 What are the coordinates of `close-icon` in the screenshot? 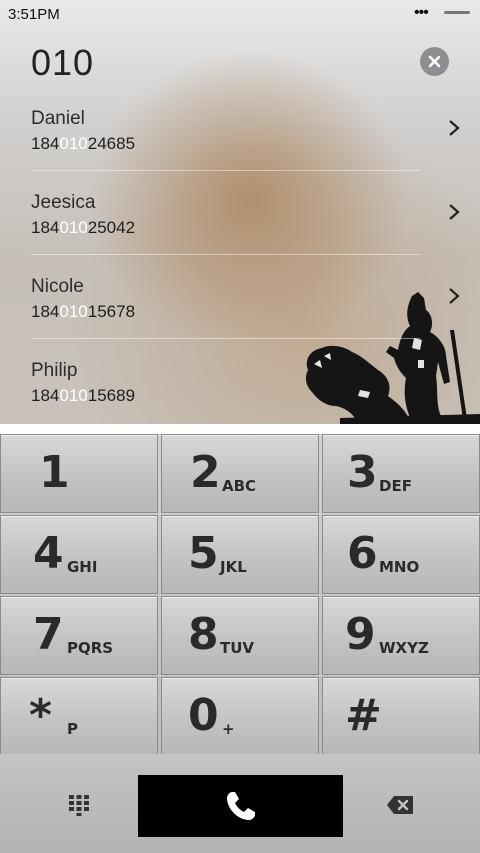 It's located at (434, 61).